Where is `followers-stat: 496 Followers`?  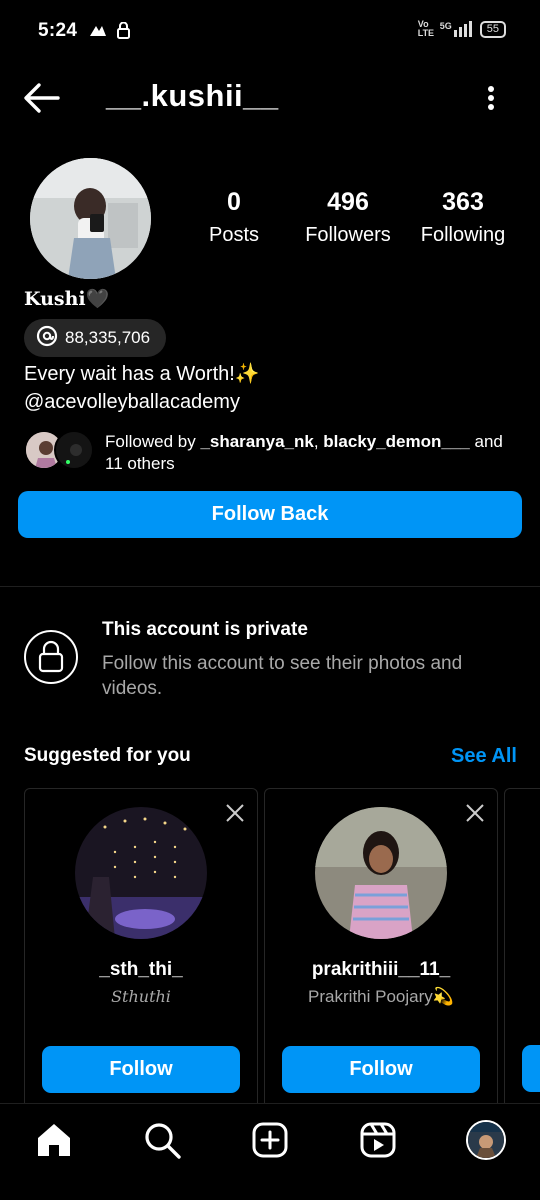
followers-stat: 496 Followers is located at coordinates (348, 217).